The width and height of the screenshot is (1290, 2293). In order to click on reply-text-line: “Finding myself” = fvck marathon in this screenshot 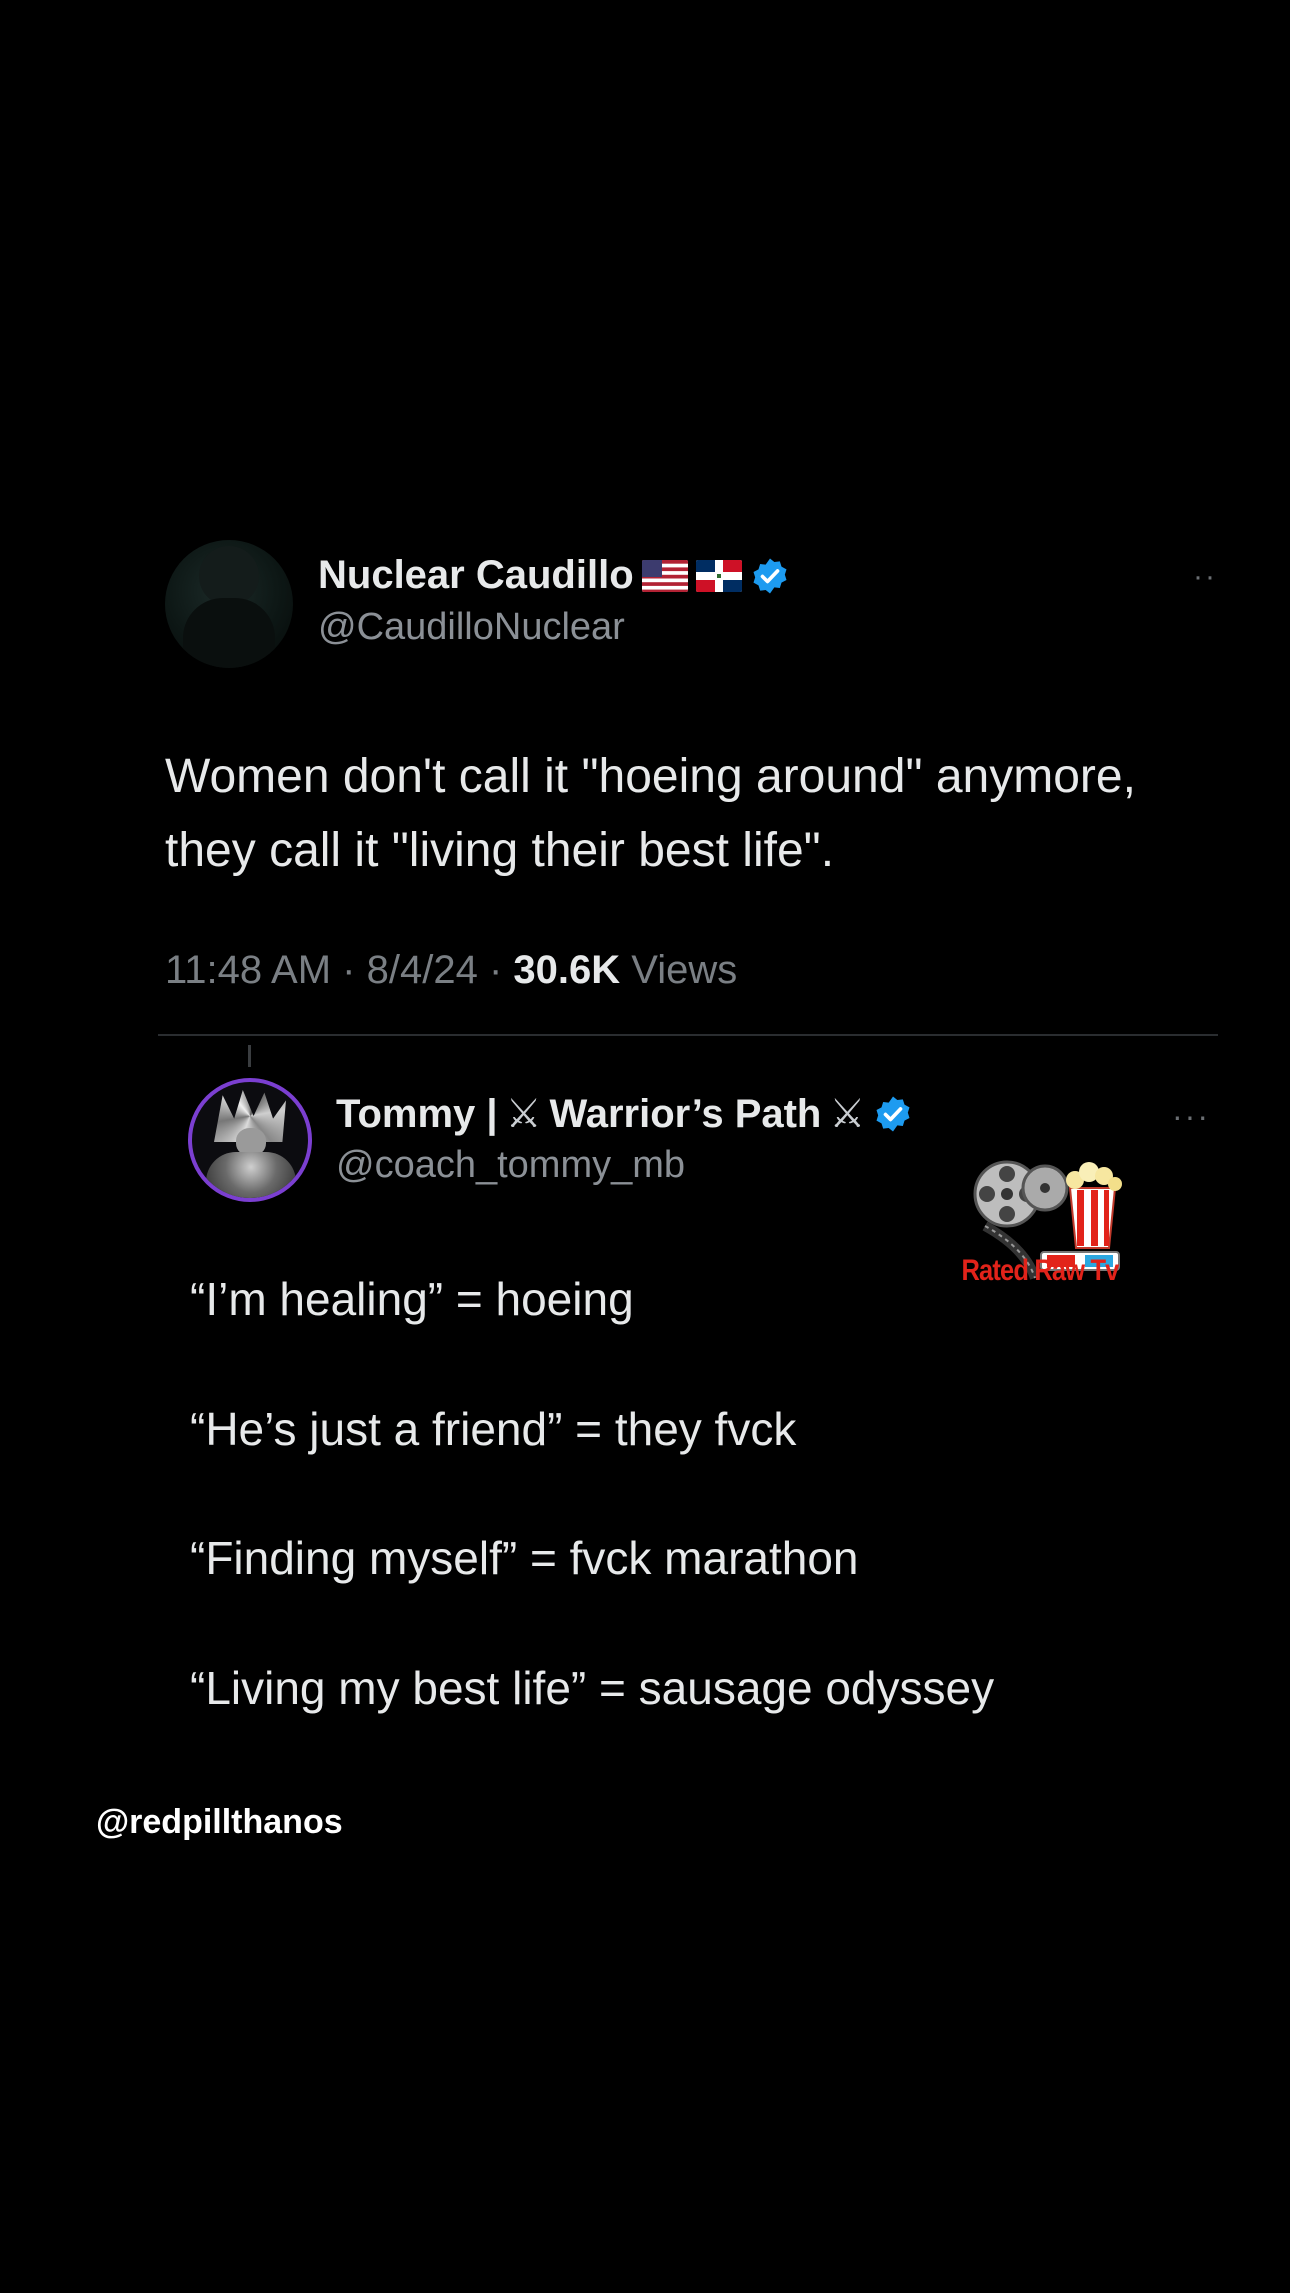, I will do `click(524, 1558)`.